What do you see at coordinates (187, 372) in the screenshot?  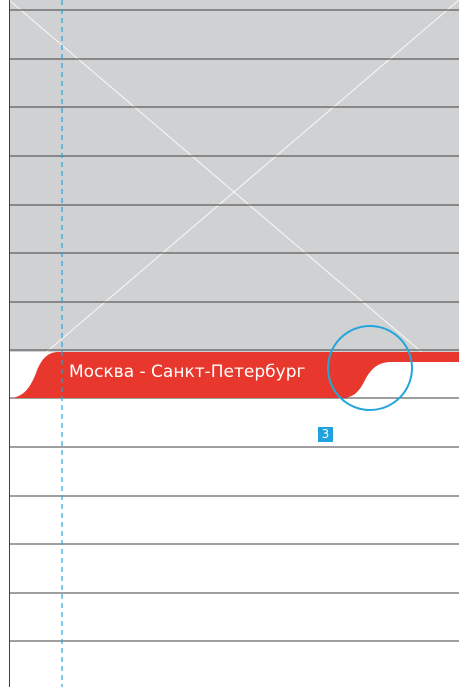 I see `route-title: Москва - Санкт-Петербург` at bounding box center [187, 372].